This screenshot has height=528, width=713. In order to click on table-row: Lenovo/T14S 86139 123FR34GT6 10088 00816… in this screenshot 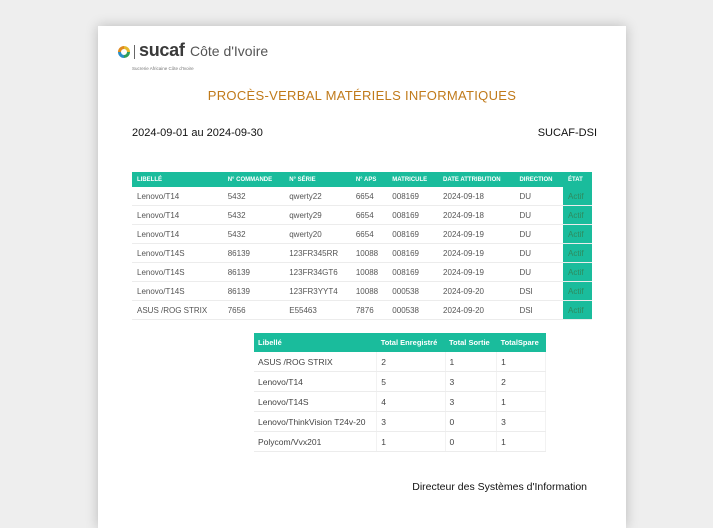, I will do `click(362, 272)`.